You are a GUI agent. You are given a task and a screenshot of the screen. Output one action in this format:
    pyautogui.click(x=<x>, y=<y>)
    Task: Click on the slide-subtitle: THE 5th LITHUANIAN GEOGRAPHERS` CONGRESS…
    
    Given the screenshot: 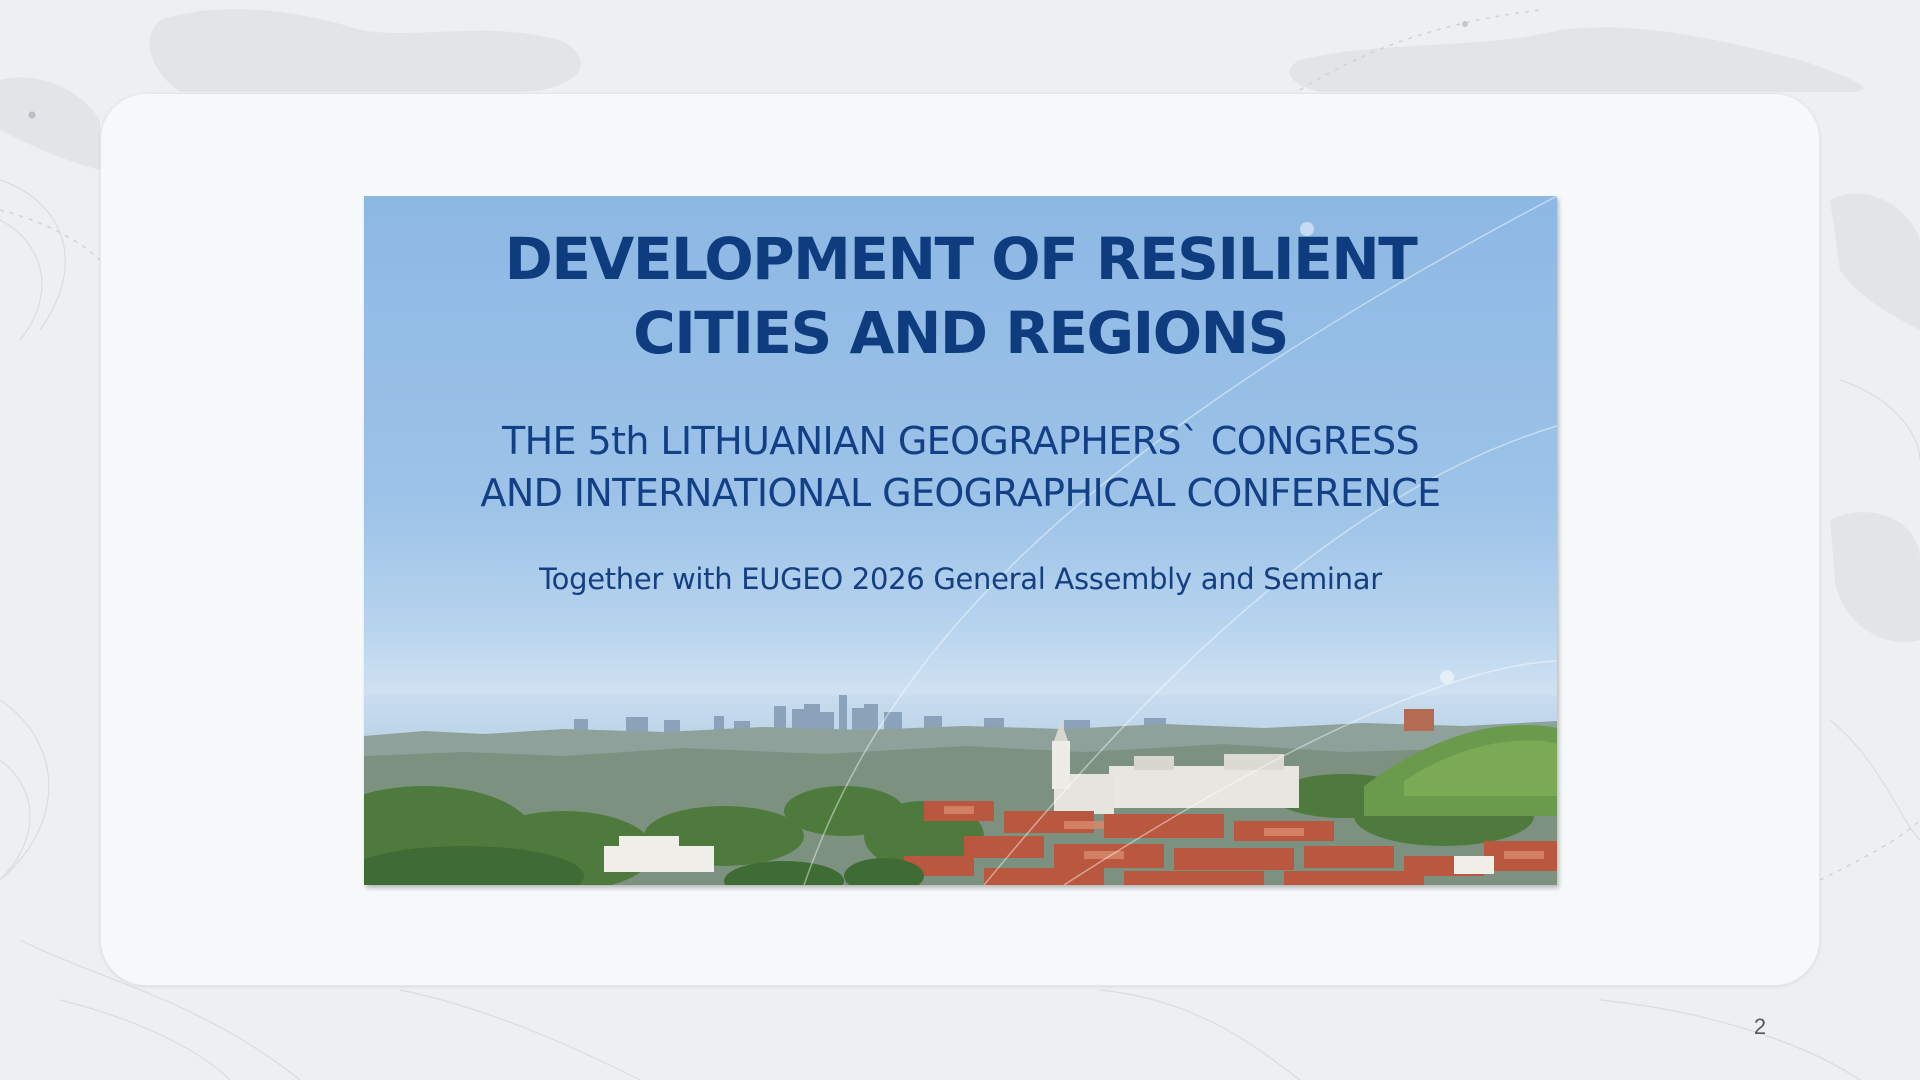 What is the action you would take?
    pyautogui.click(x=960, y=467)
    